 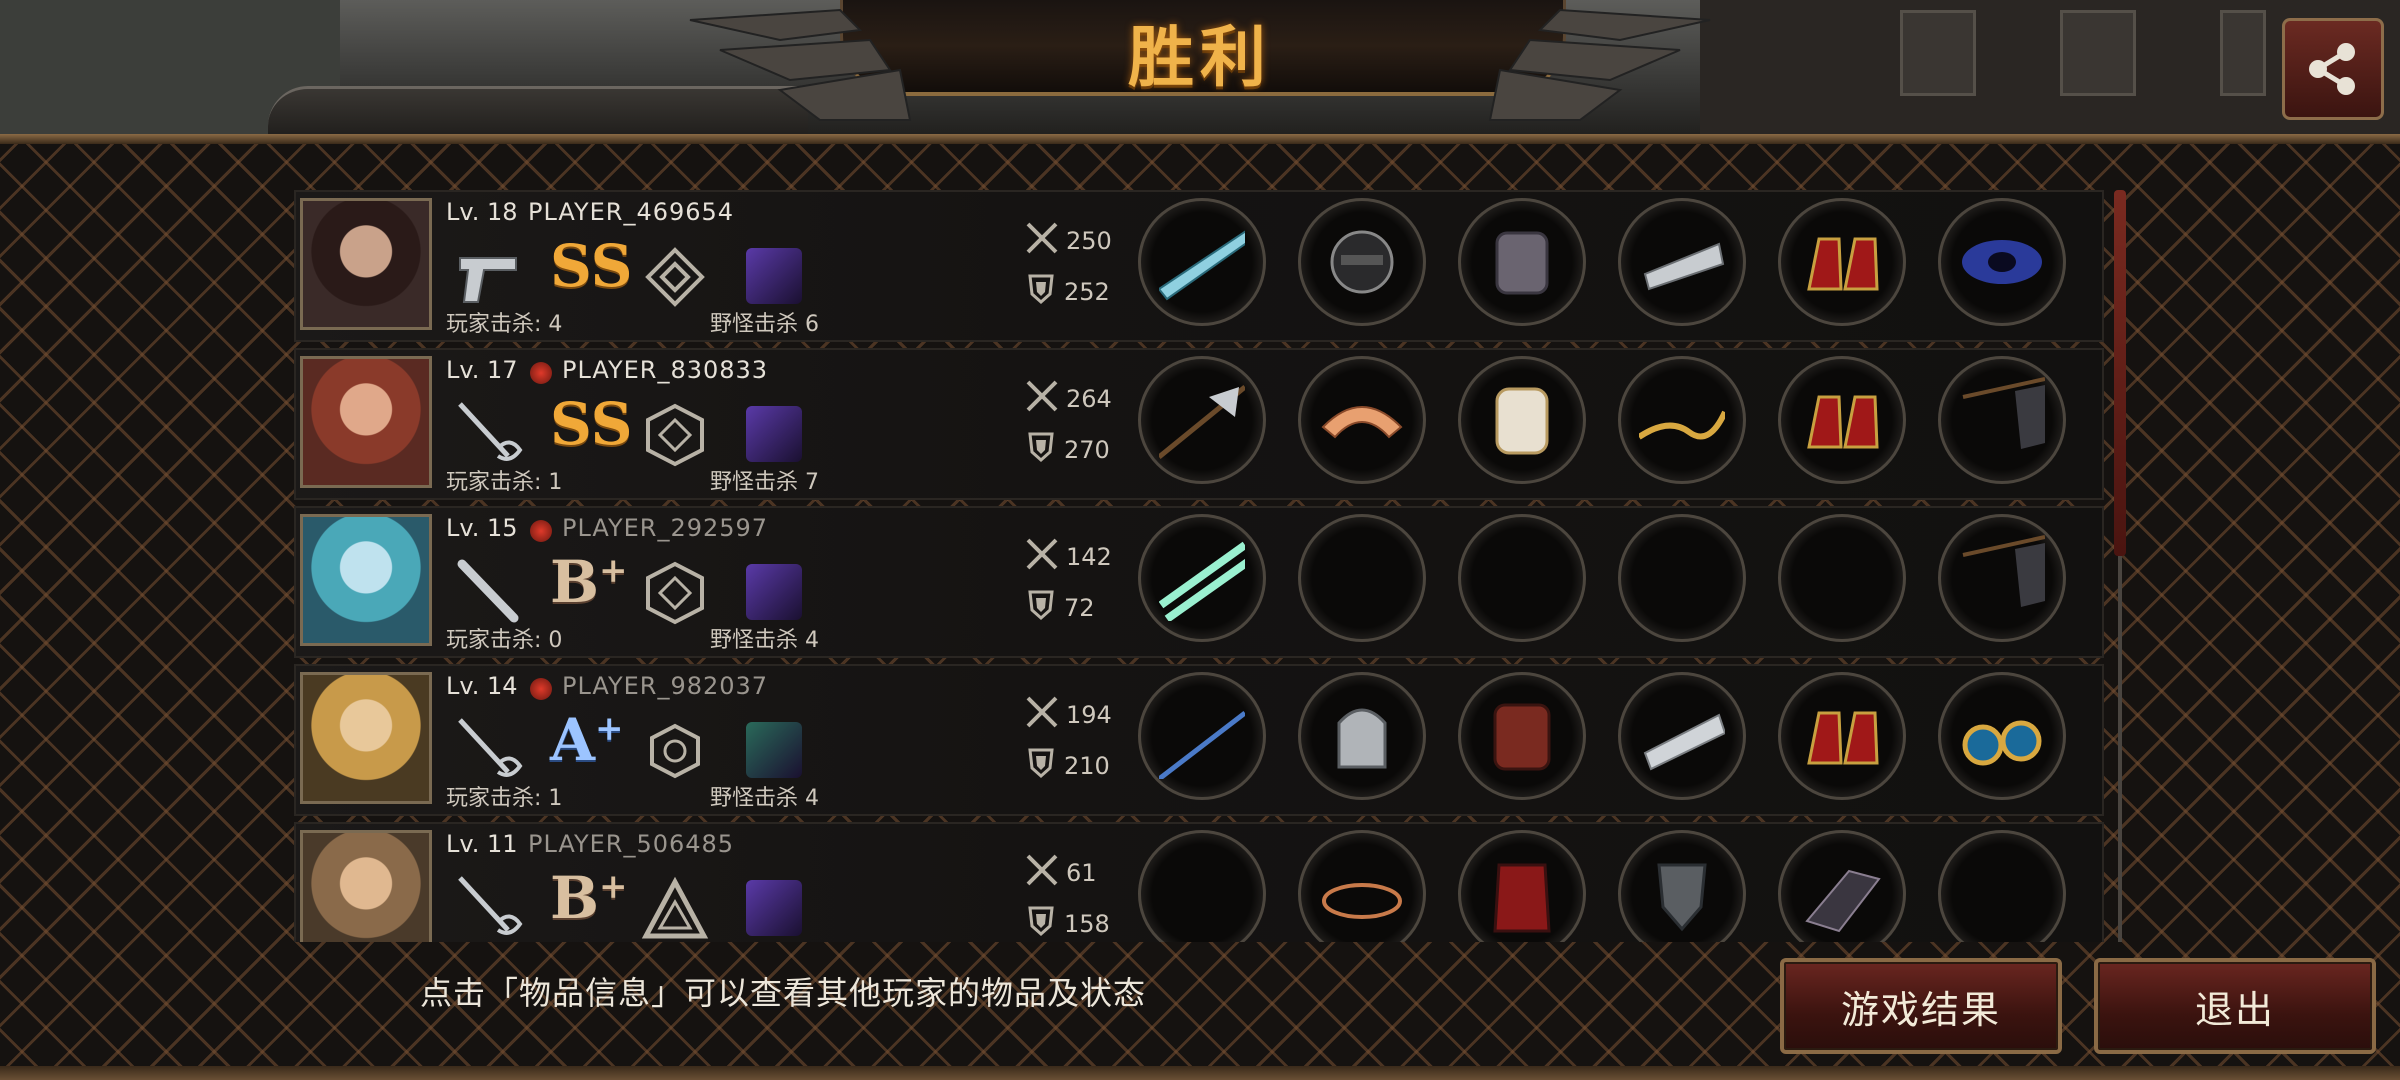 What do you see at coordinates (2235, 1006) in the screenshot?
I see `exit-button: 退出` at bounding box center [2235, 1006].